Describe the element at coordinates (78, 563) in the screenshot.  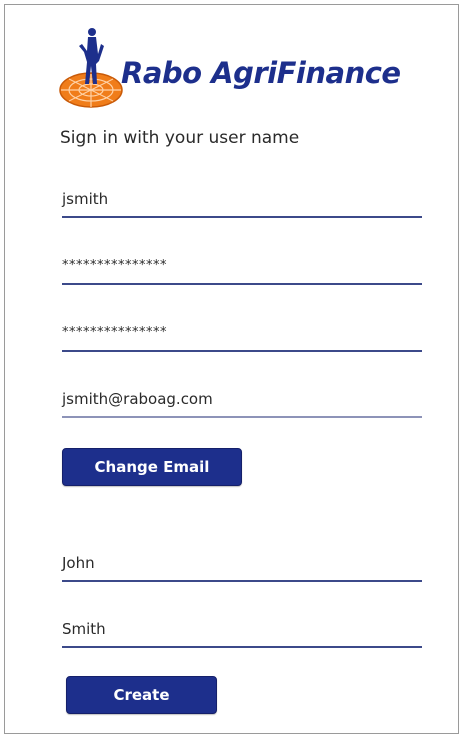
I see `first-name-value: John` at that location.